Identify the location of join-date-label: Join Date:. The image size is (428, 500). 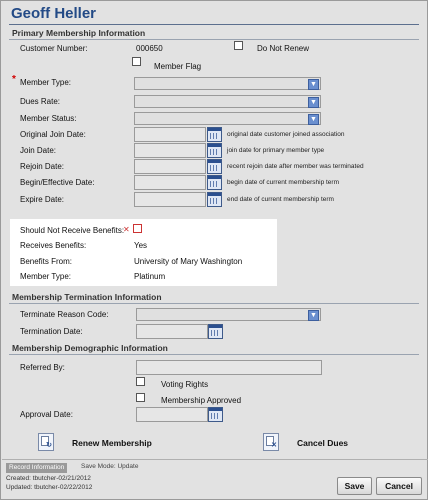
(38, 150).